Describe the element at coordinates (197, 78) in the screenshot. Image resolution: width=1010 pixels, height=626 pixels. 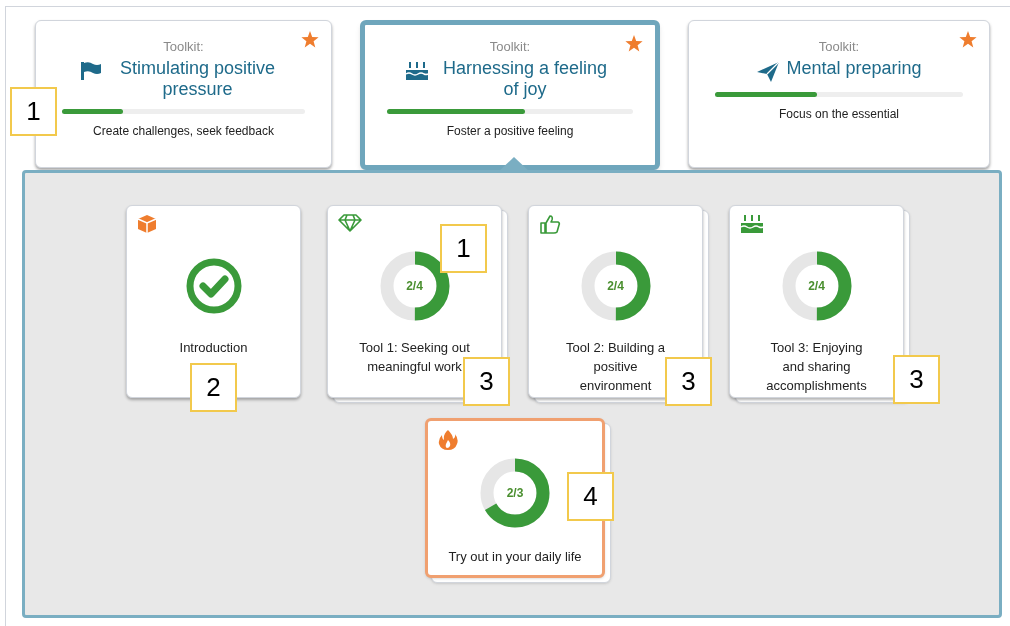
I see `toolkit-title: Stimulating positive pressure` at that location.